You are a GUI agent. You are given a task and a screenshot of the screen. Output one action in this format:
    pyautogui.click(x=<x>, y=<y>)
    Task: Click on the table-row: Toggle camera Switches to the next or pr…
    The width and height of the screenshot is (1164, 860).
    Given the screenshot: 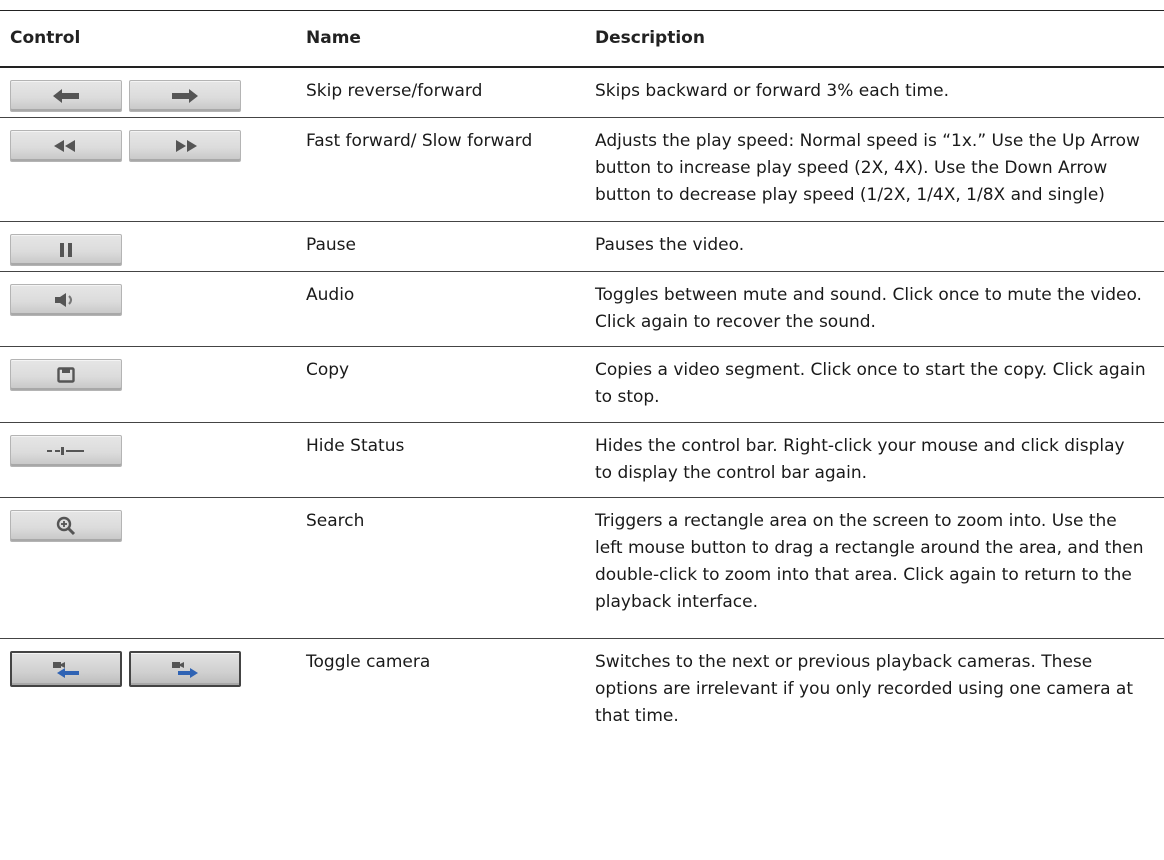 What is the action you would take?
    pyautogui.click(x=582, y=691)
    